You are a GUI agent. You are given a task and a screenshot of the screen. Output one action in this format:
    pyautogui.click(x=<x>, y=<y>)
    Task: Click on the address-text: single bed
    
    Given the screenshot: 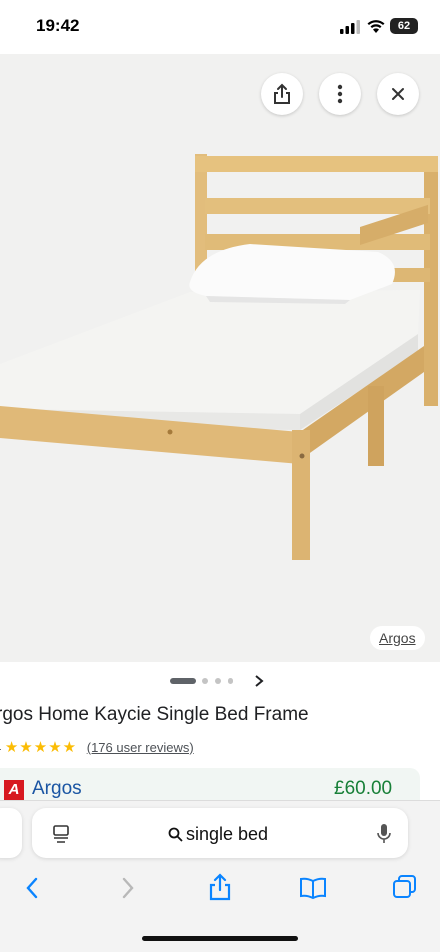 What is the action you would take?
    pyautogui.click(x=227, y=834)
    